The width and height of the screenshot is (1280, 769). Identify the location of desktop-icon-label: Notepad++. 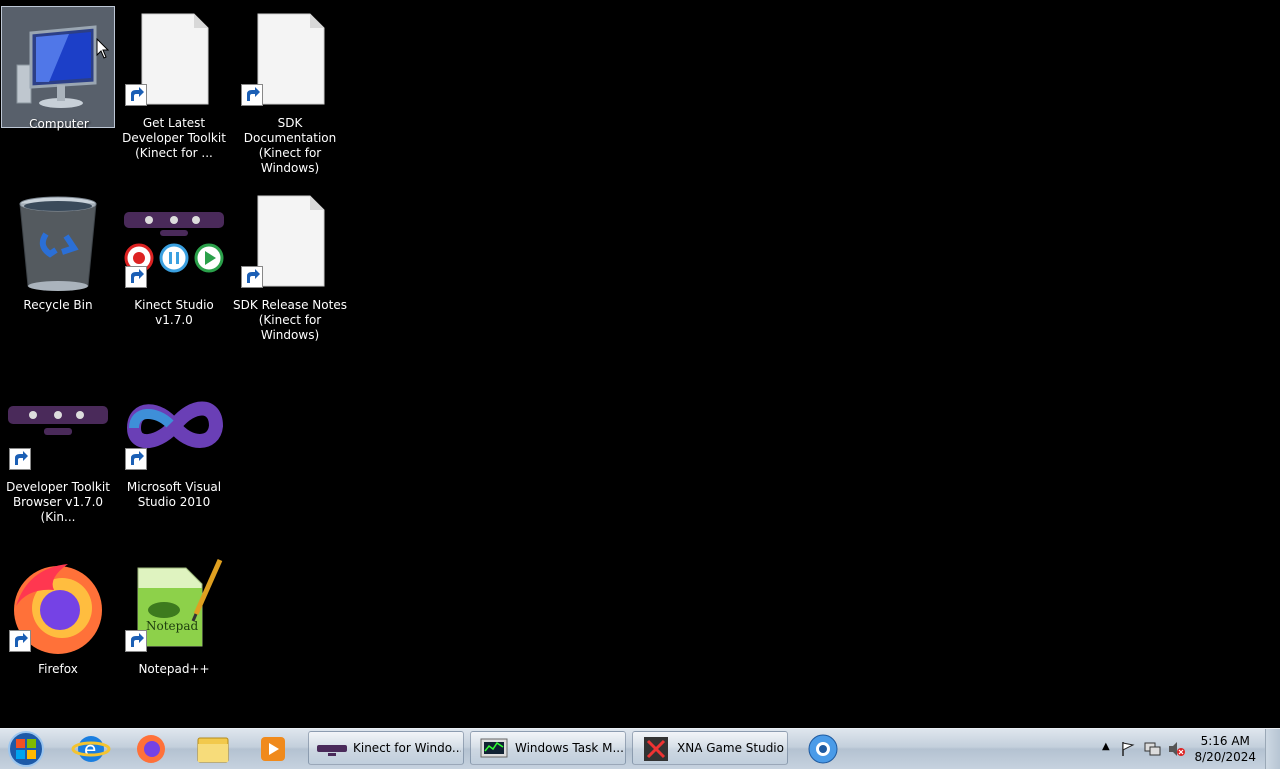
(174, 669).